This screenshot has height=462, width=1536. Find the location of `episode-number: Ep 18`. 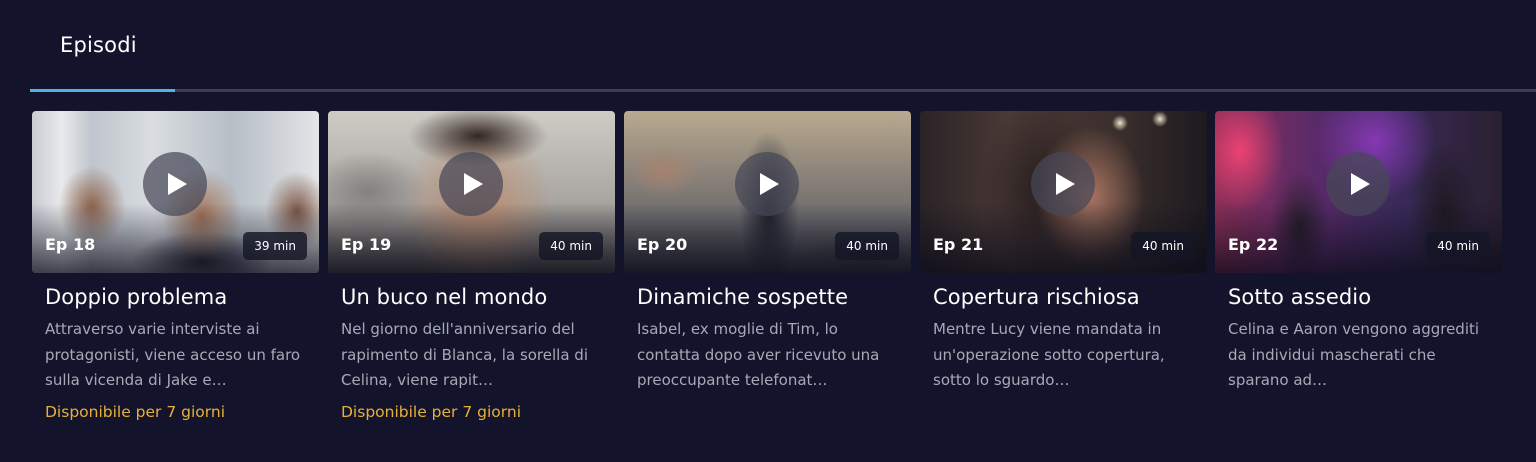

episode-number: Ep 18 is located at coordinates (70, 244).